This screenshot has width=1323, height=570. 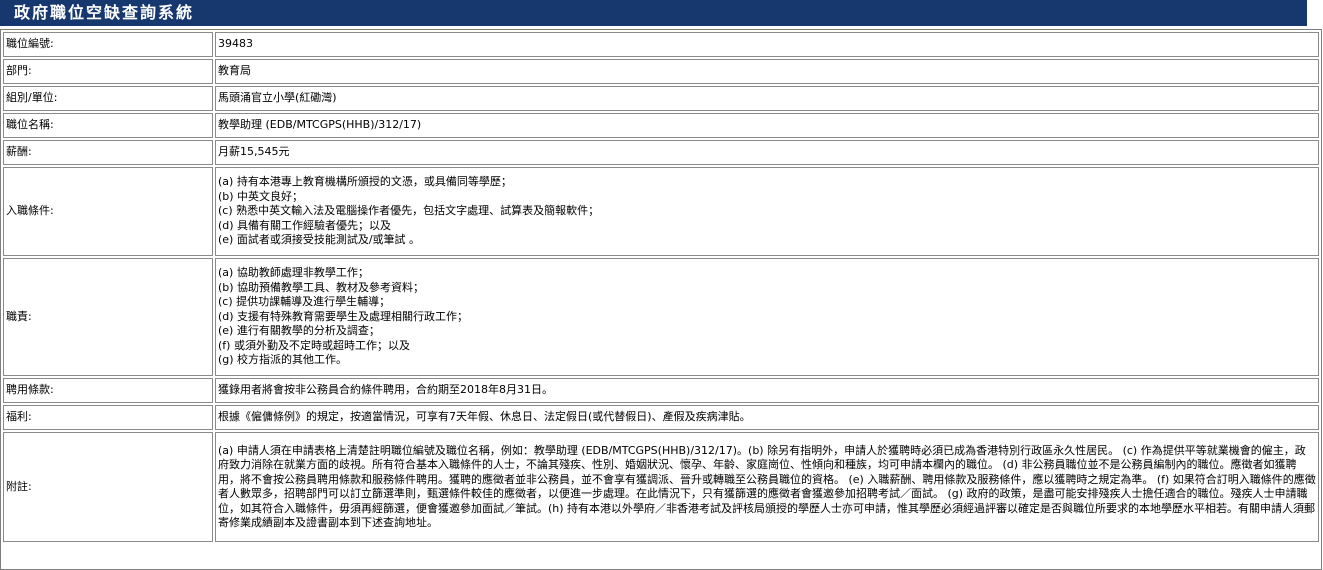 What do you see at coordinates (108, 71) in the screenshot?
I see `row-label-department: 部門:` at bounding box center [108, 71].